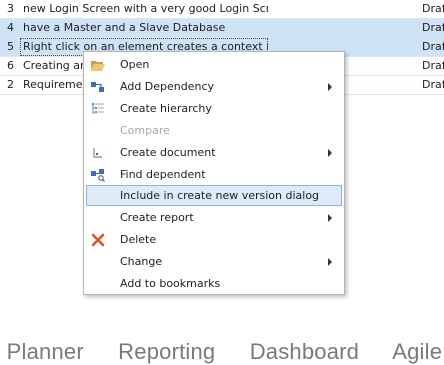 Image resolution: width=444 pixels, height=365 pixels. Describe the element at coordinates (214, 130) in the screenshot. I see `menu-item-compare: Compare` at that location.